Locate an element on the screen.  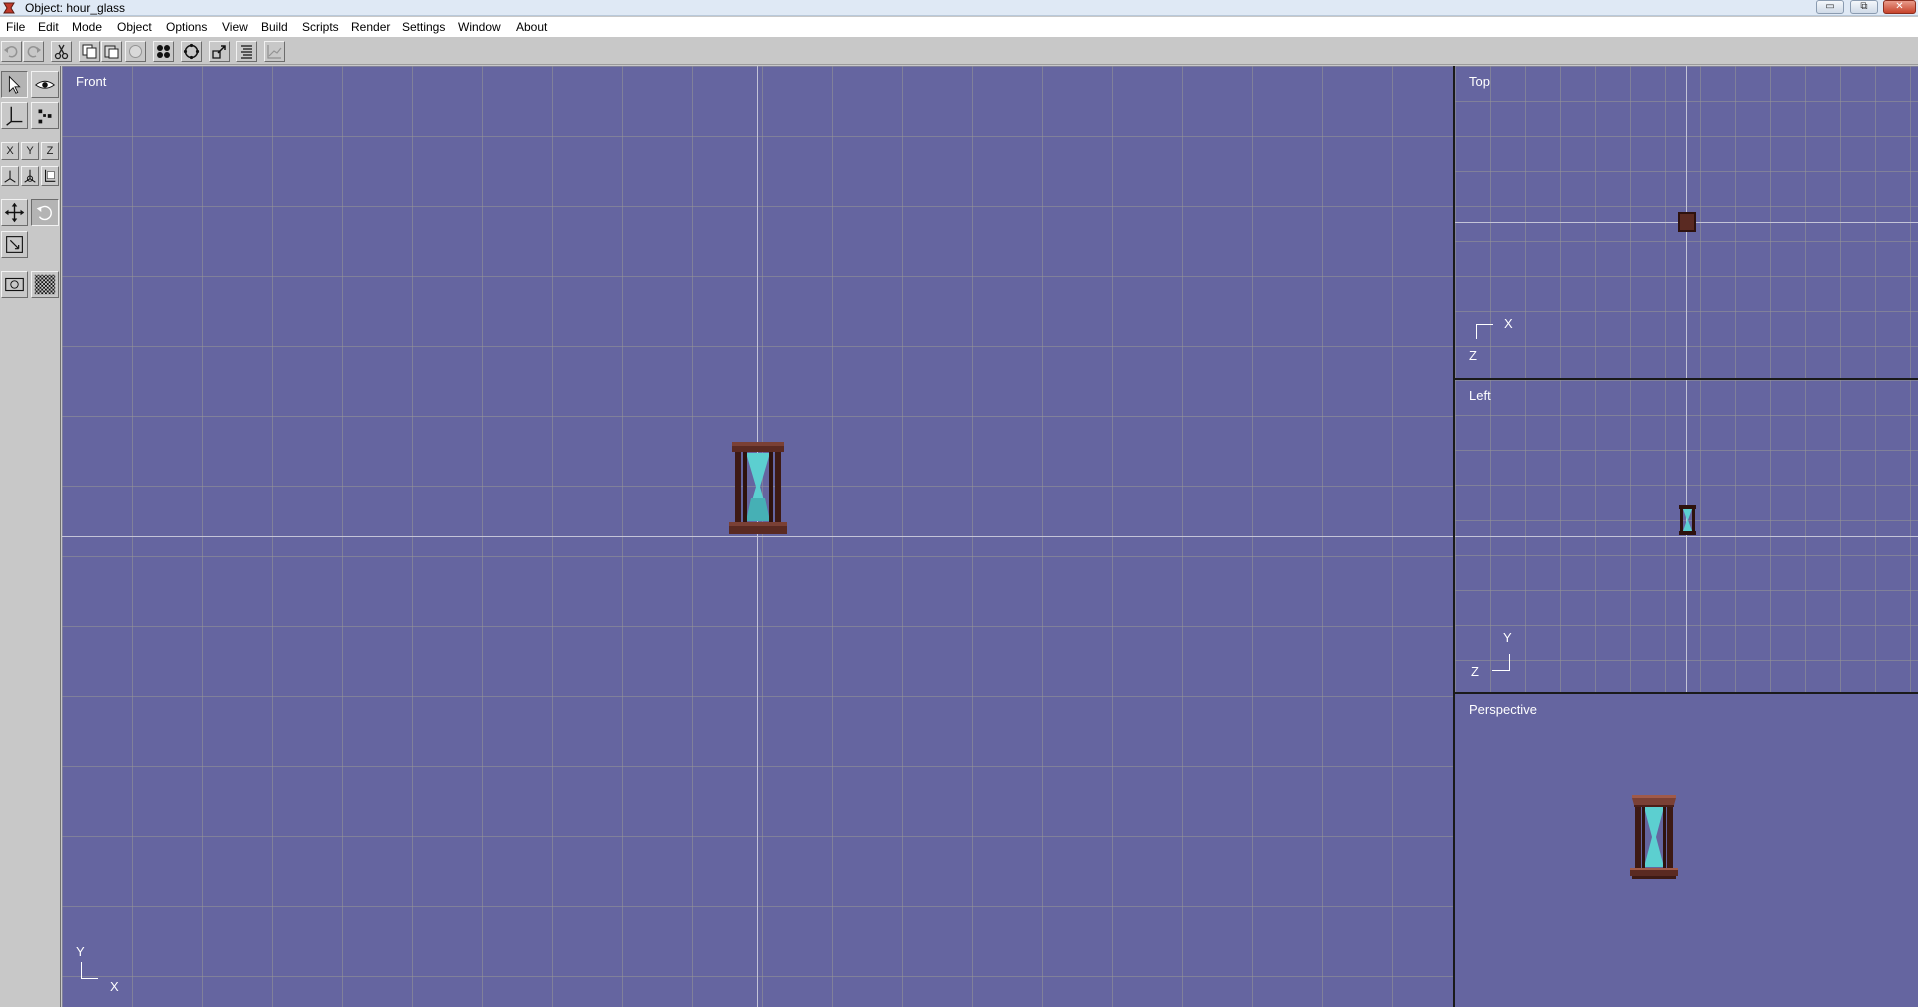
menu-file: File is located at coordinates (15, 27).